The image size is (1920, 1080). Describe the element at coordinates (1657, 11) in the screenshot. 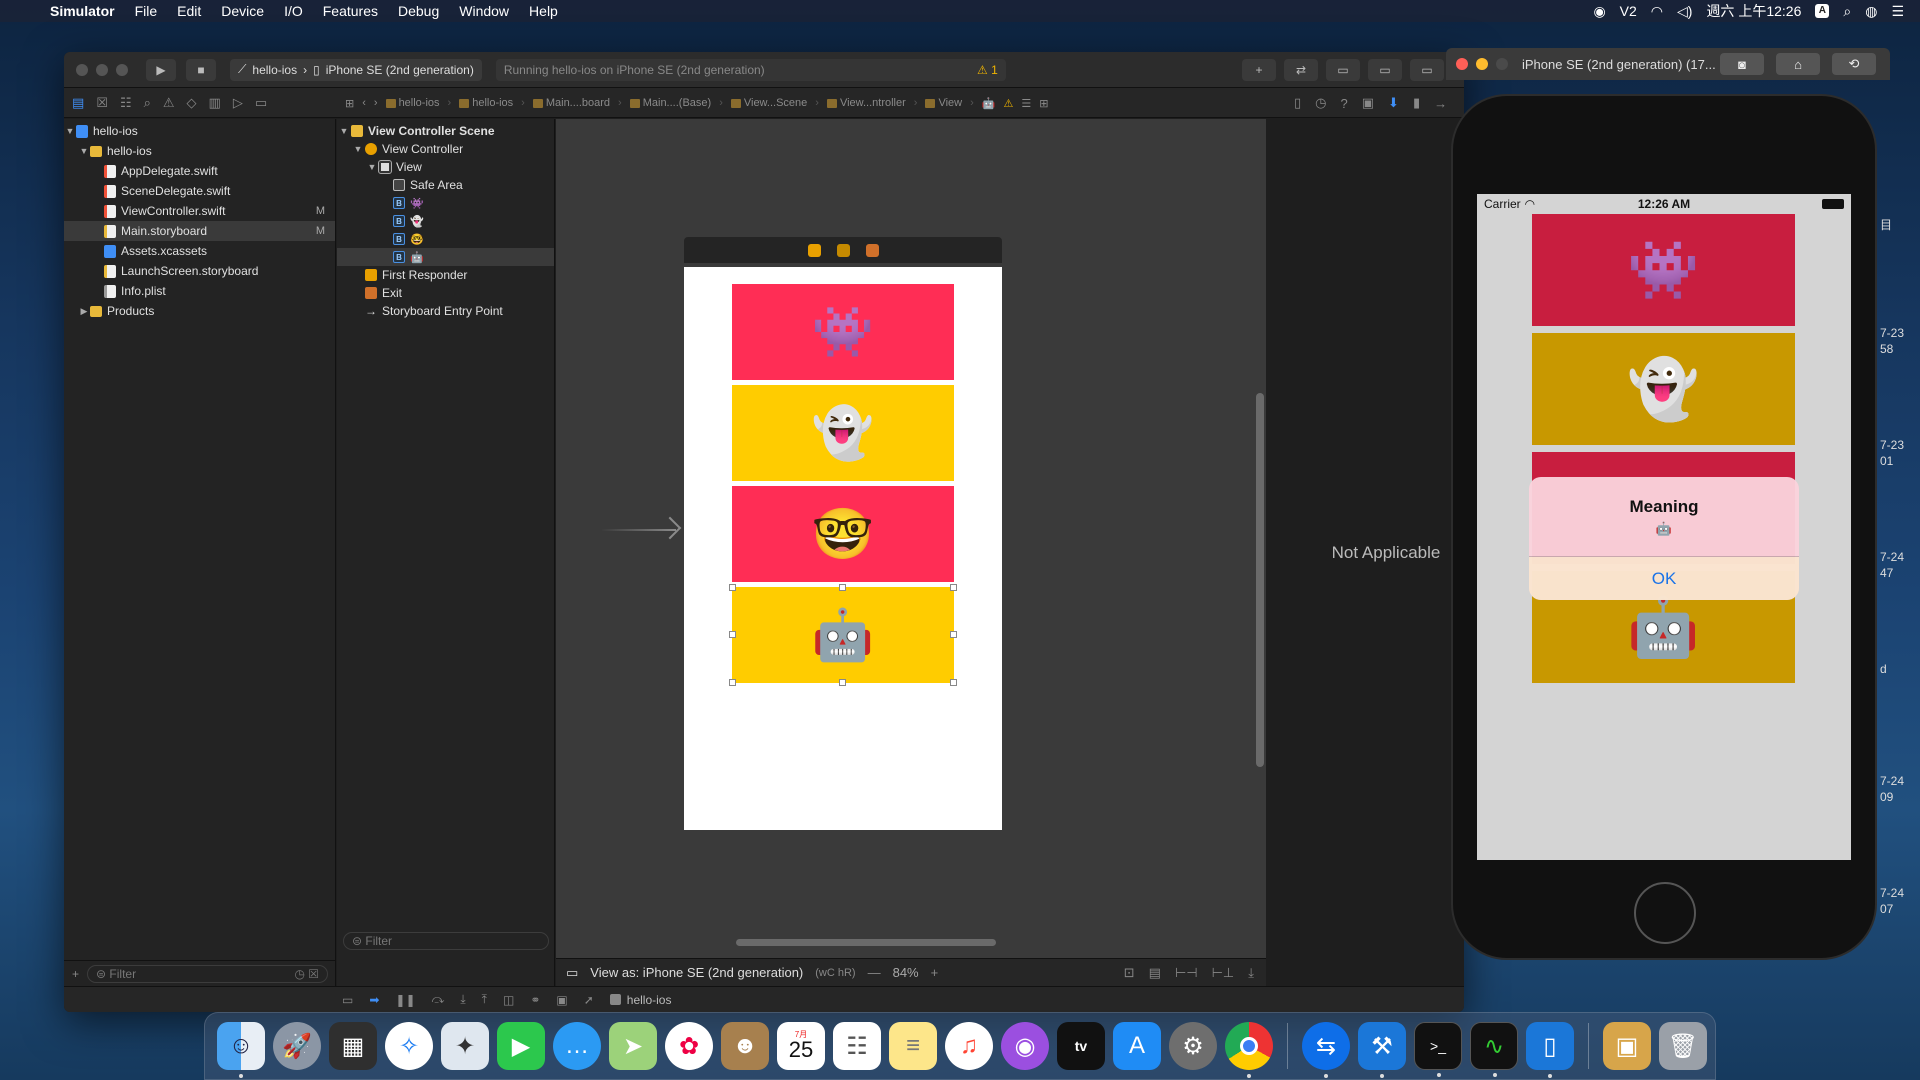

I see `wifi-icon: ◠` at that location.